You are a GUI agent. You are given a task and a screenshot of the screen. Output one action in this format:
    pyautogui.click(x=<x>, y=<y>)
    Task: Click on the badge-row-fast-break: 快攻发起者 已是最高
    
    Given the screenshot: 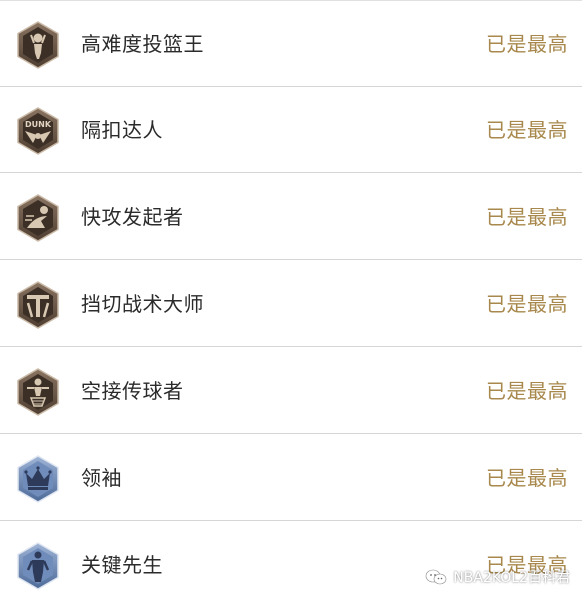 What is the action you would take?
    pyautogui.click(x=291, y=217)
    